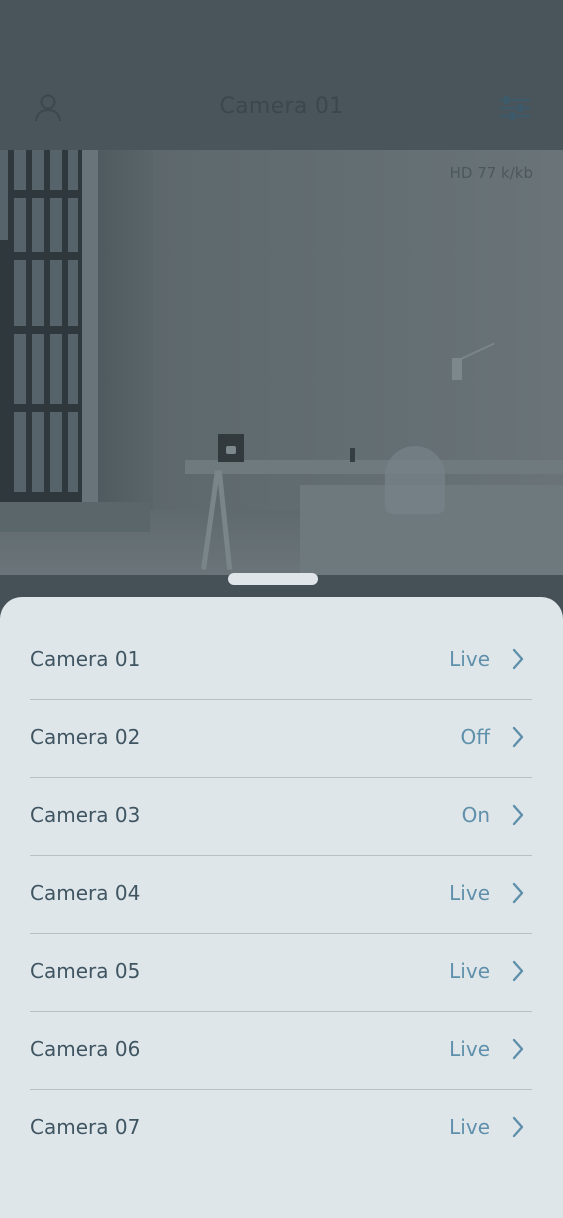 The image size is (563, 1218). Describe the element at coordinates (90, 340) in the screenshot. I see `feed-window-frame` at that location.